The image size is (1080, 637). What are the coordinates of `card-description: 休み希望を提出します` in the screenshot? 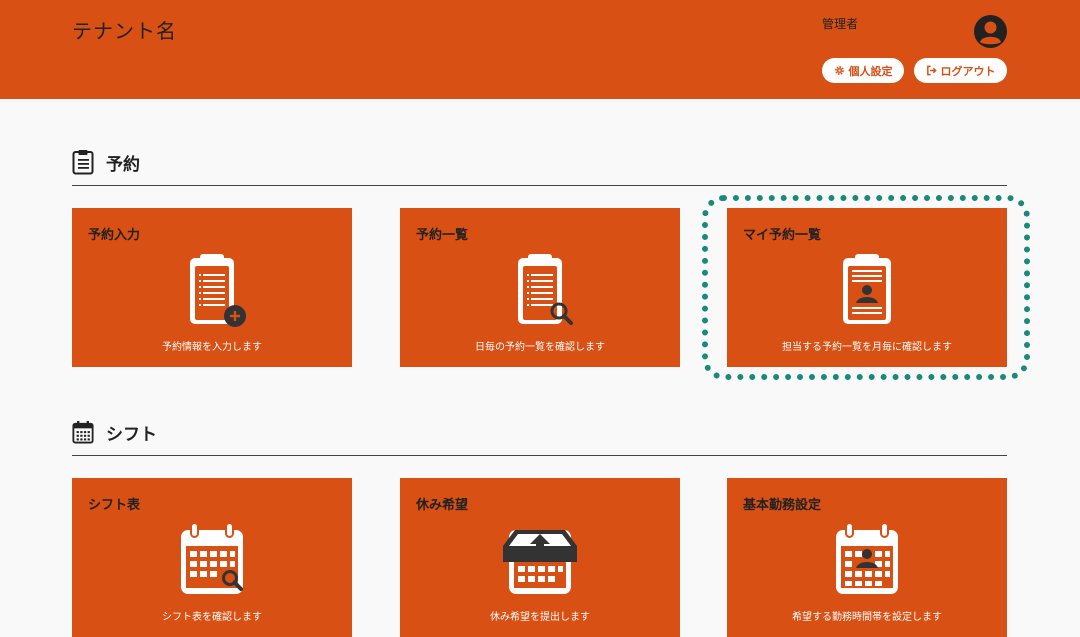 It's located at (540, 617).